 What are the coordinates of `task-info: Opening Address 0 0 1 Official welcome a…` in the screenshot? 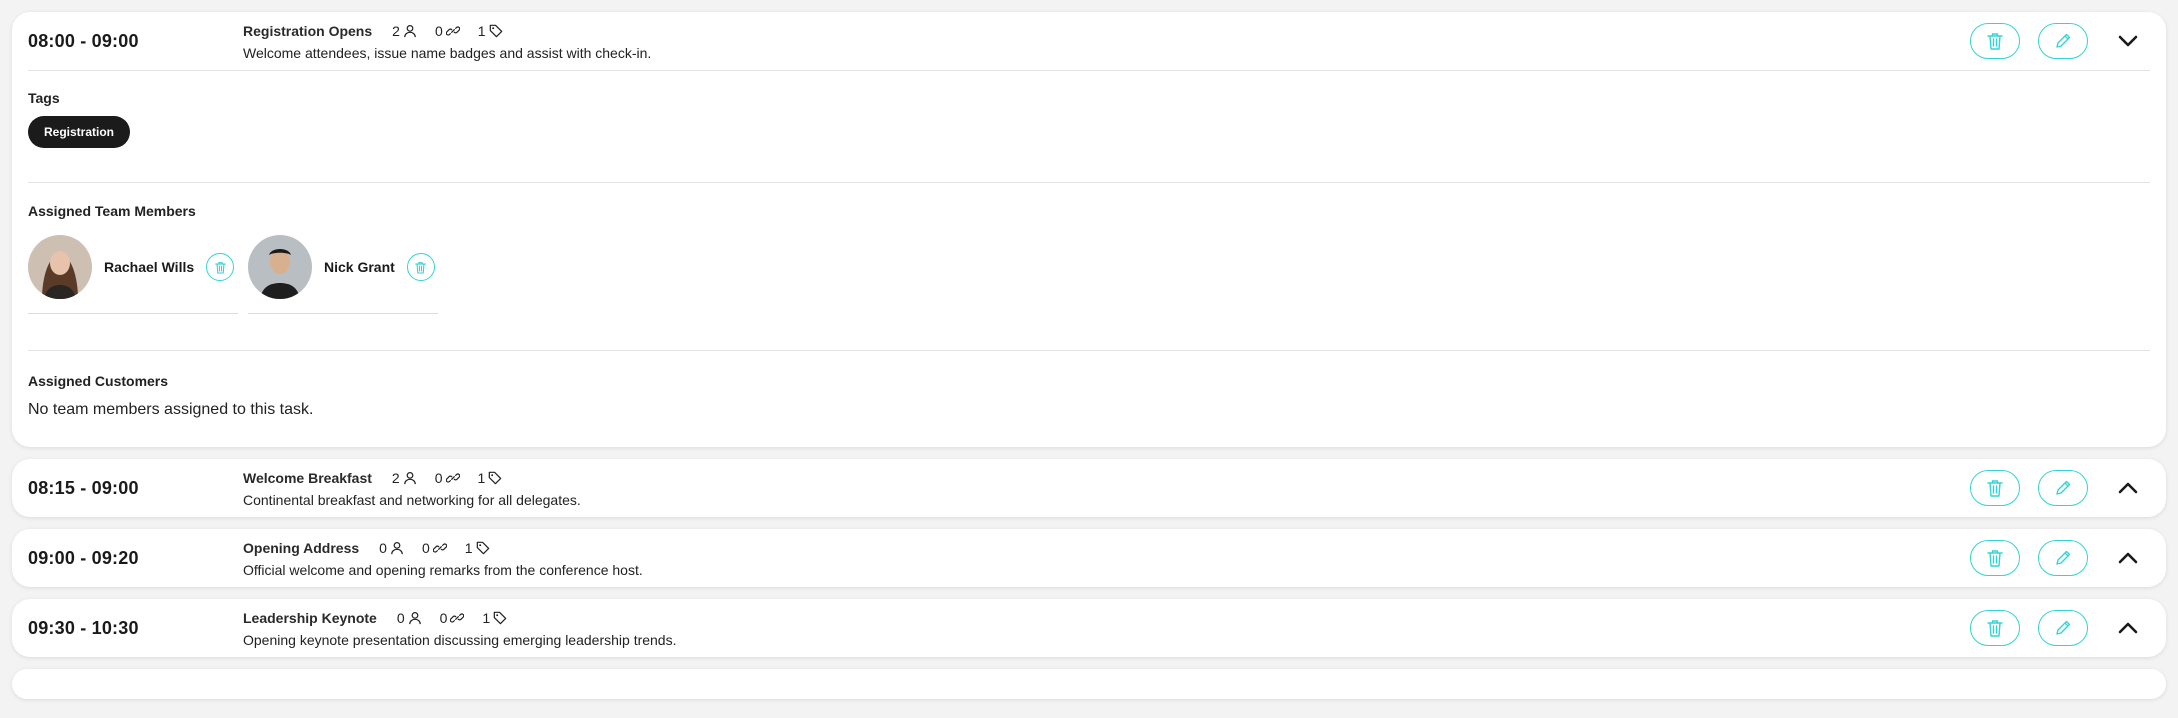 It's located at (1106, 558).